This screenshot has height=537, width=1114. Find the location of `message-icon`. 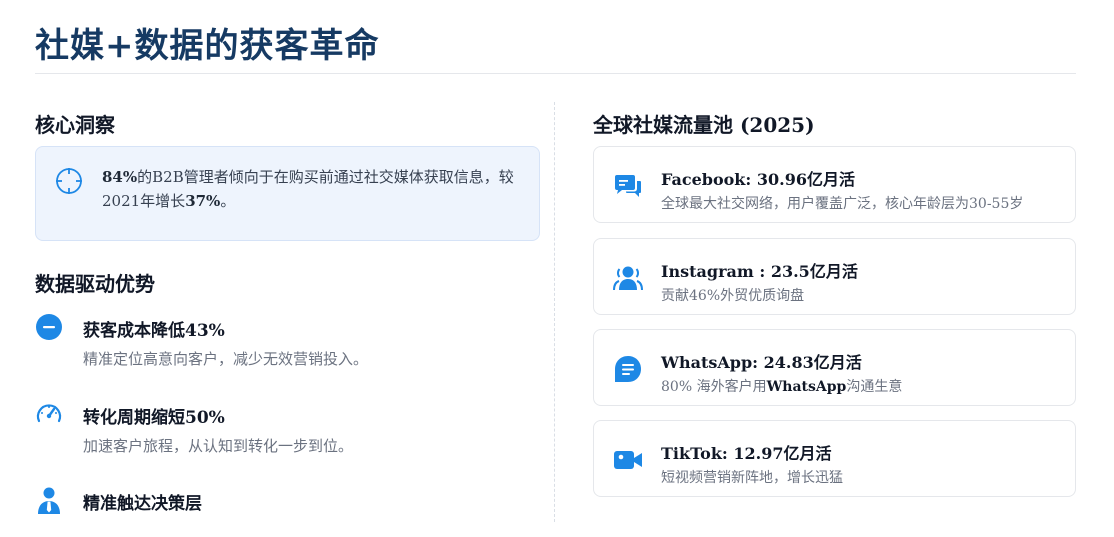

message-icon is located at coordinates (628, 369).